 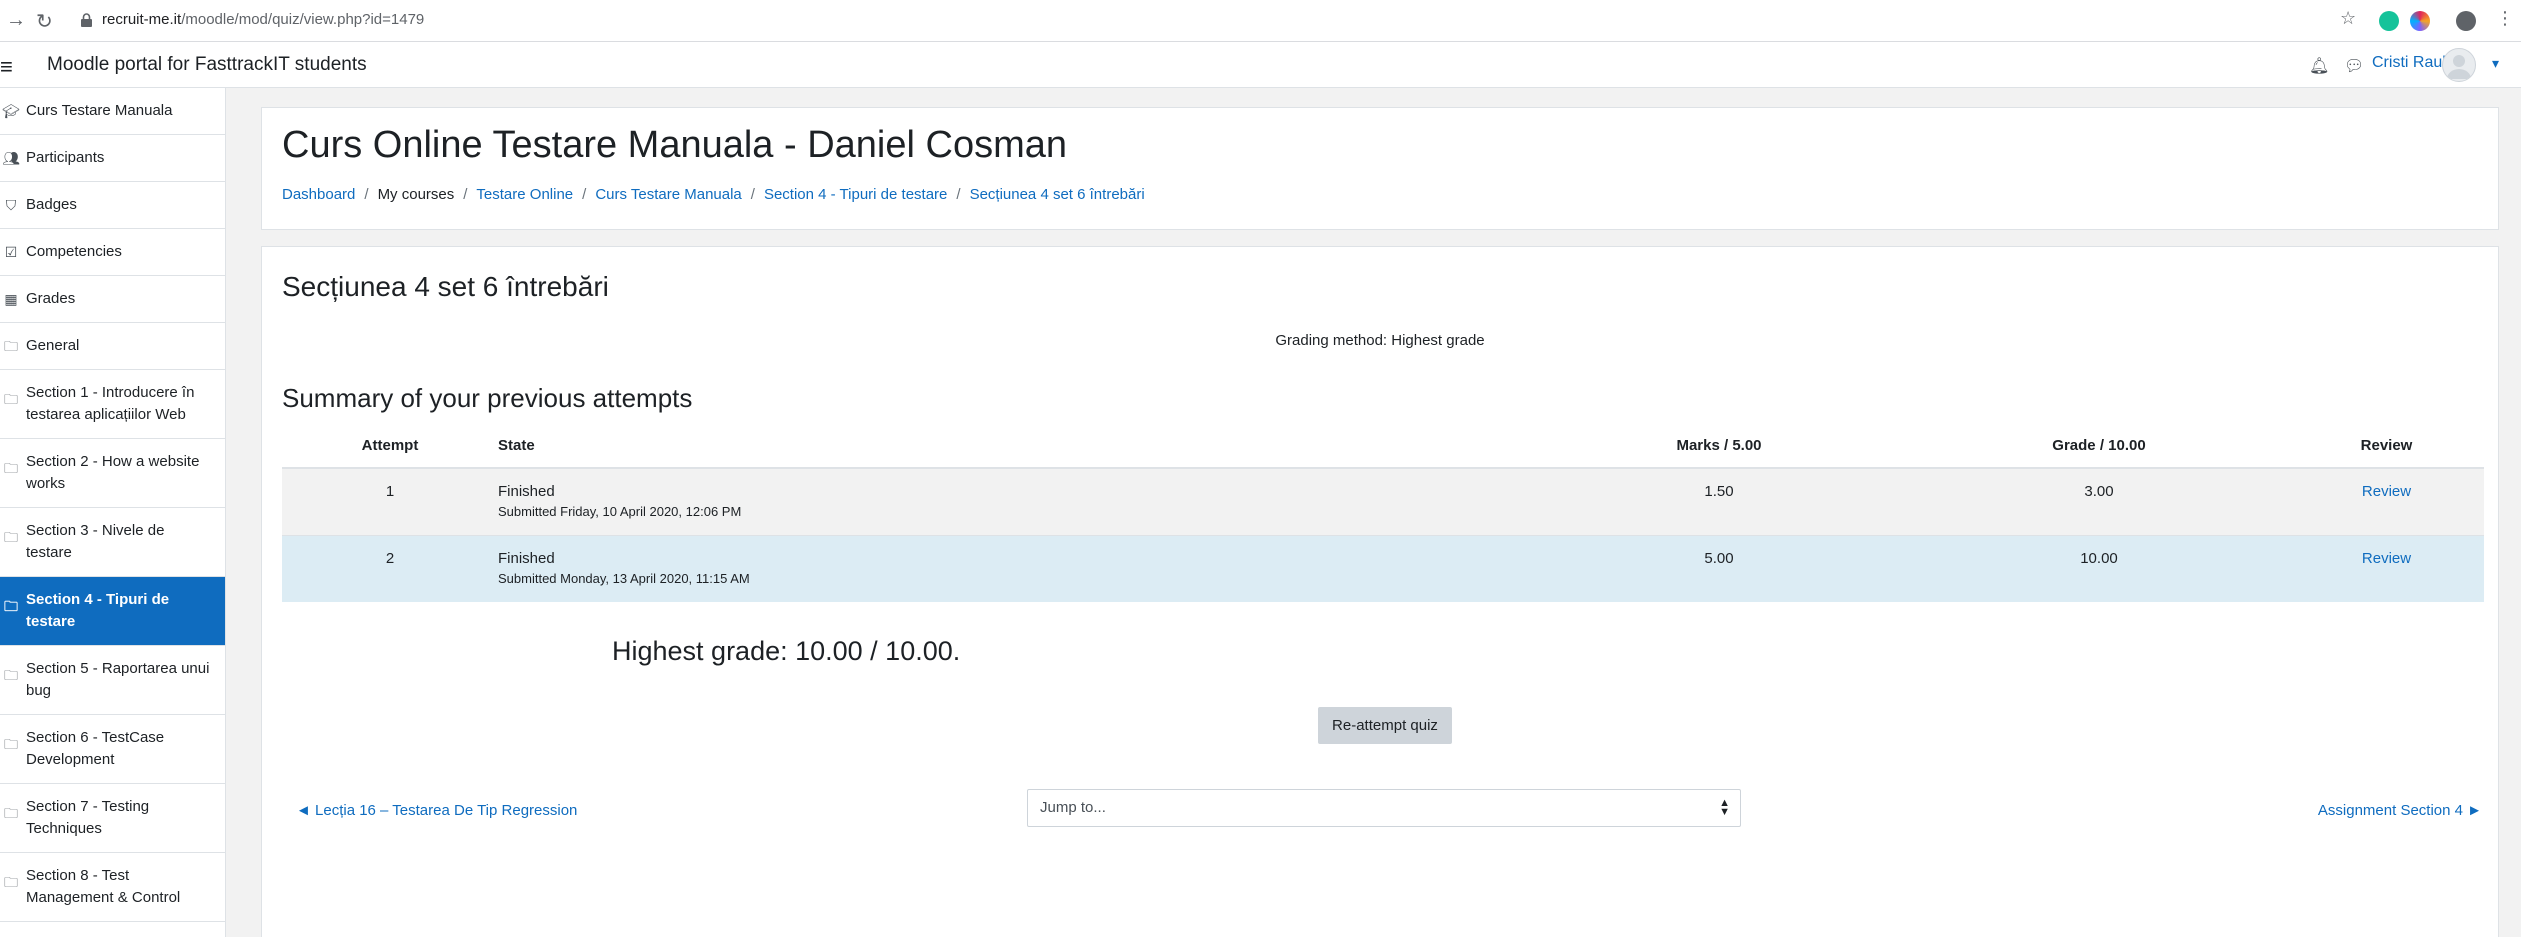 What do you see at coordinates (2400, 810) in the screenshot?
I see `next-activity-link: Assignment Section 4 ►` at bounding box center [2400, 810].